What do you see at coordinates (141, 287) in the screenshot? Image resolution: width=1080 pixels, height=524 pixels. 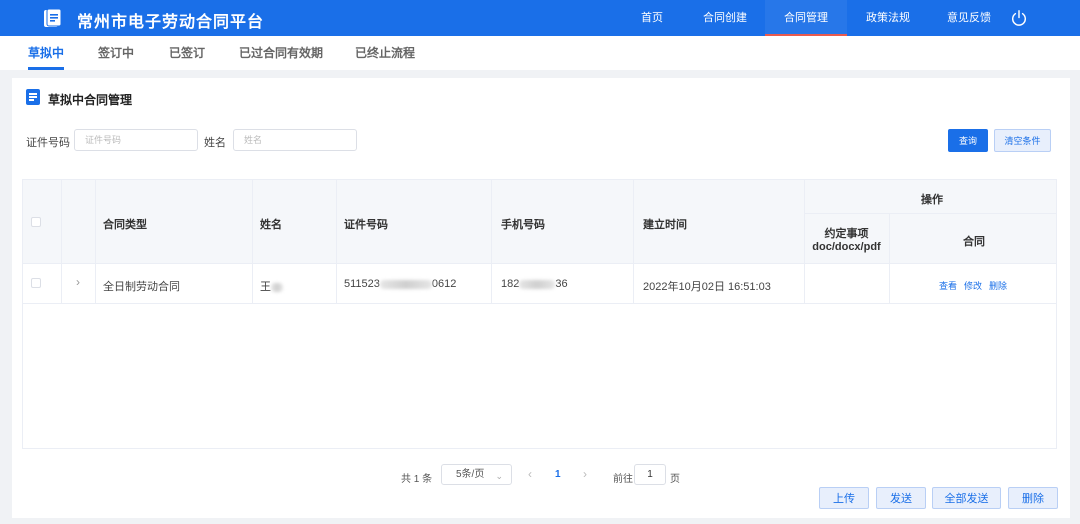 I see `cell-contract-type: 全日制劳动合同` at bounding box center [141, 287].